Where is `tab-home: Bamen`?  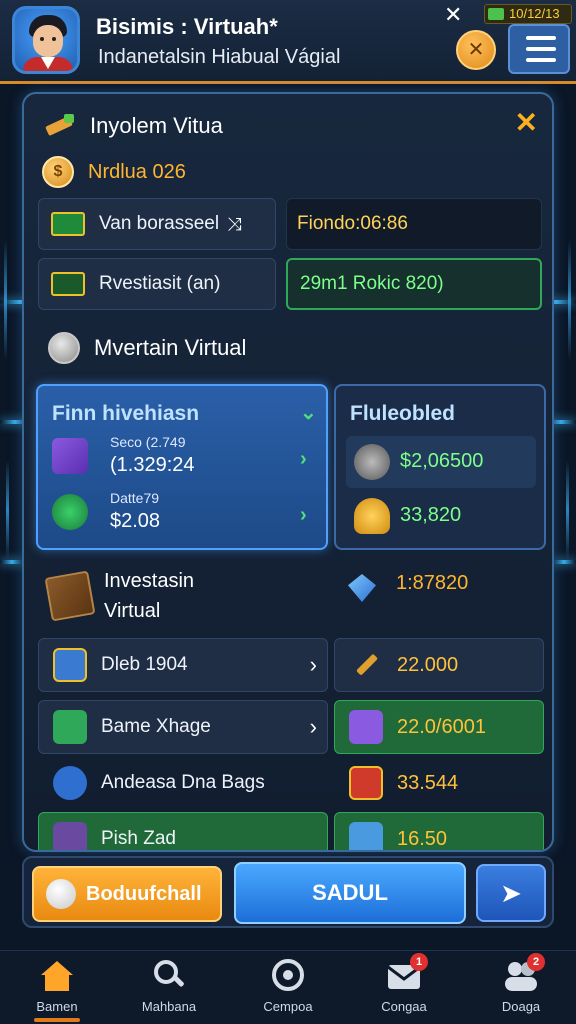
tab-home: Bamen is located at coordinates (57, 989).